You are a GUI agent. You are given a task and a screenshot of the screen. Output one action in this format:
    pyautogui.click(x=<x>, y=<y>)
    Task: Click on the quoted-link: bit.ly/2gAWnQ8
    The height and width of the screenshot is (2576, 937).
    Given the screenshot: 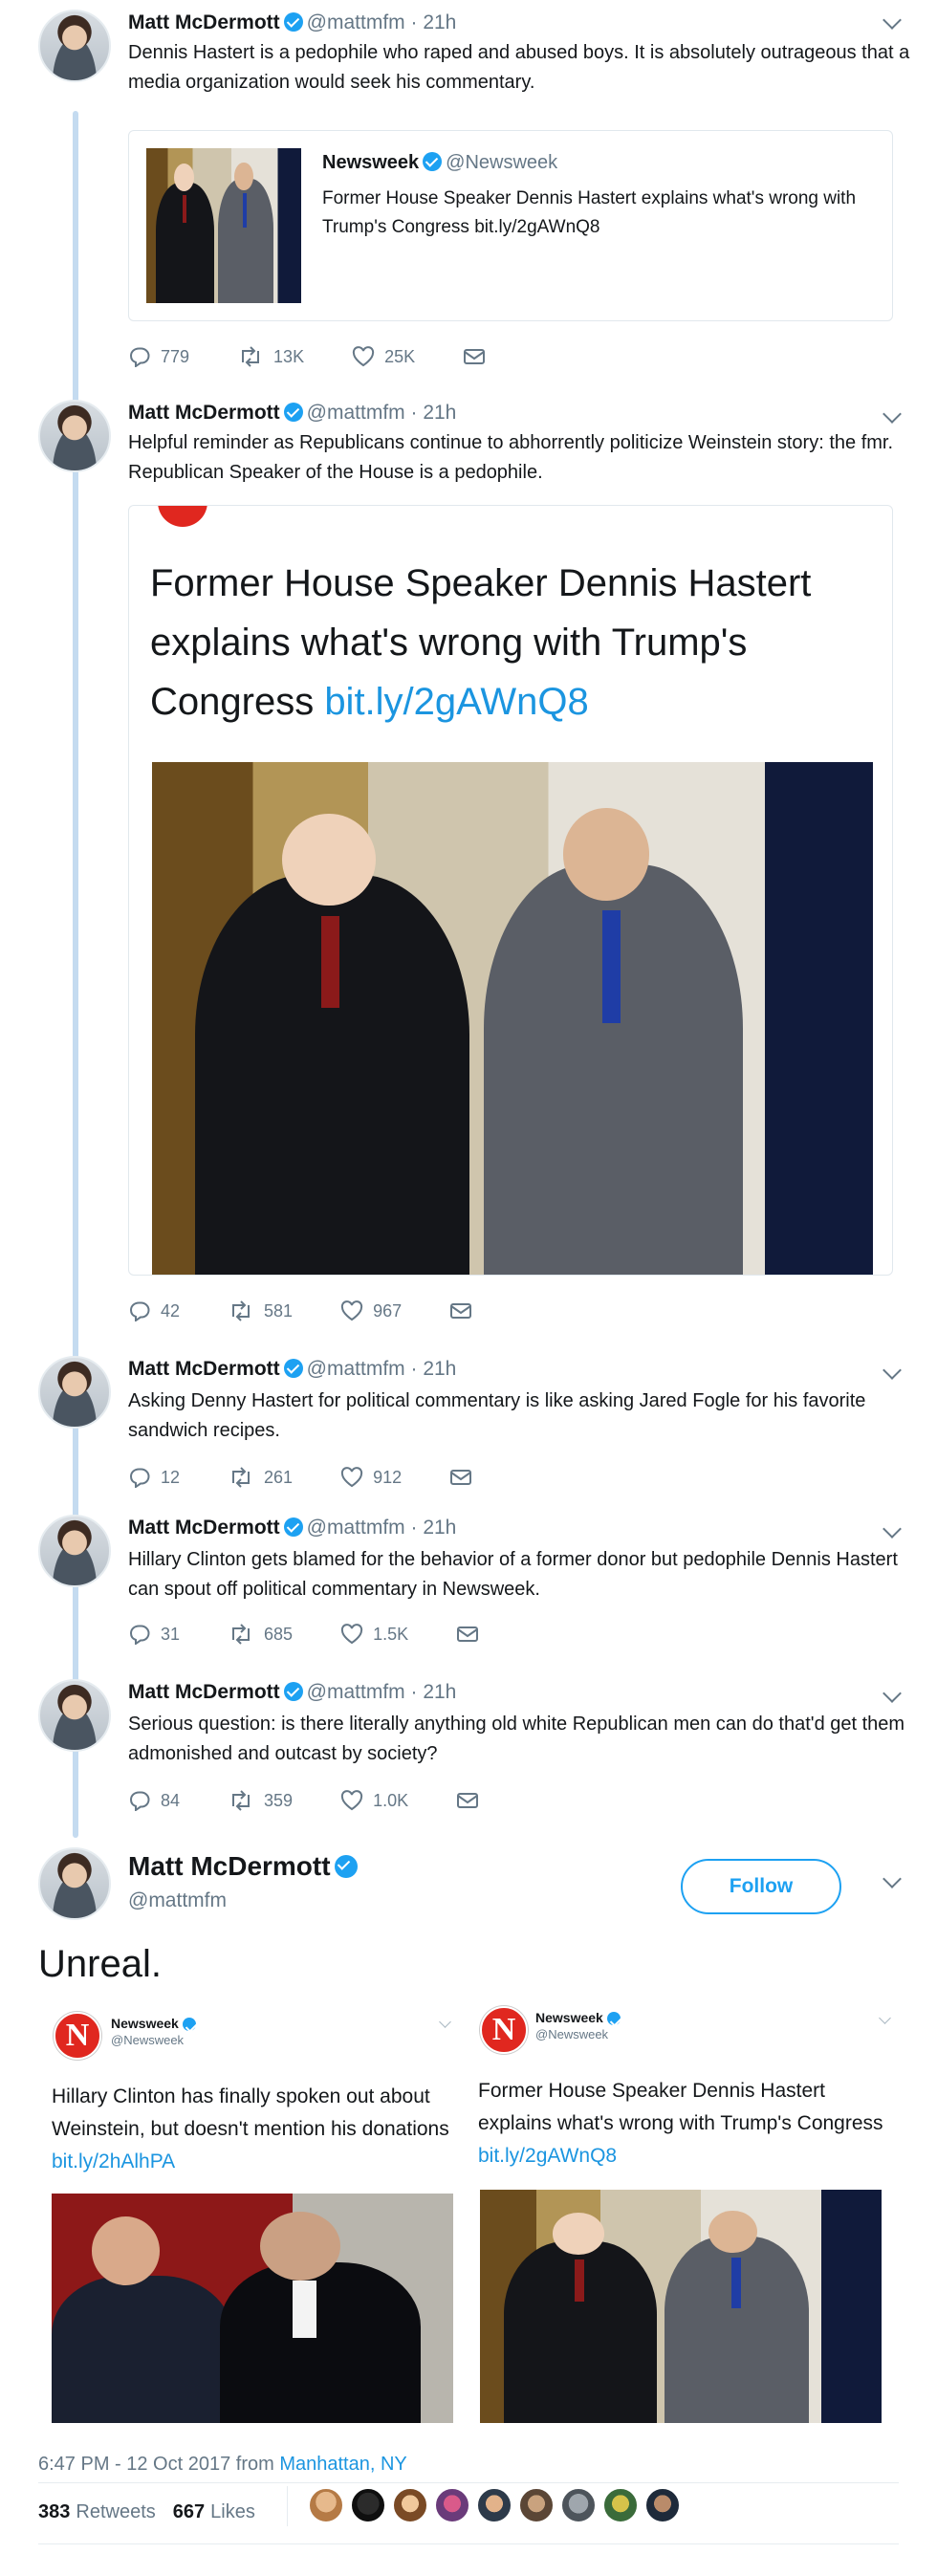 What is the action you would take?
    pyautogui.click(x=537, y=227)
    